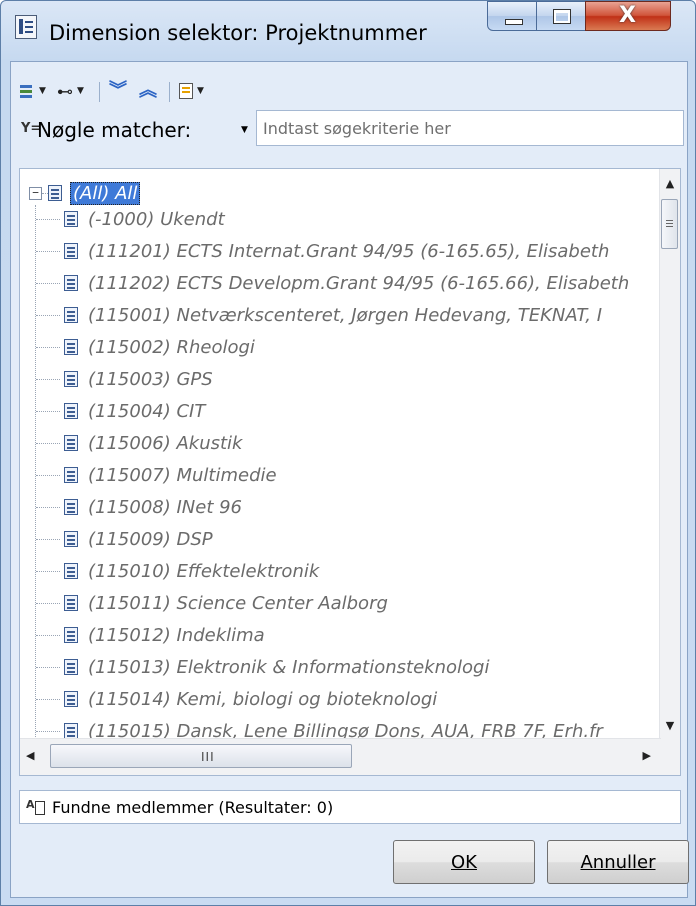  I want to click on tree-item: (115006) Akustik, so click(139, 443).